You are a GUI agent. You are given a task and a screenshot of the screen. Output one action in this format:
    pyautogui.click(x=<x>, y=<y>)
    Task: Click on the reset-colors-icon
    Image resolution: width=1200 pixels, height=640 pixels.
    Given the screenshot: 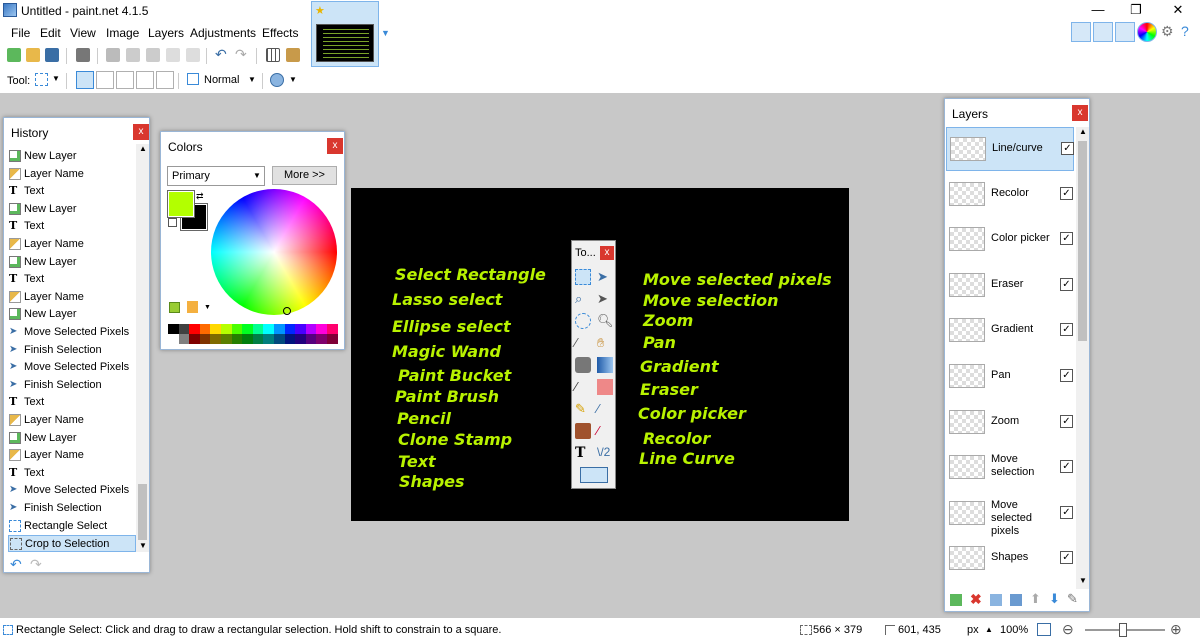 What is the action you would take?
    pyautogui.click(x=172, y=222)
    